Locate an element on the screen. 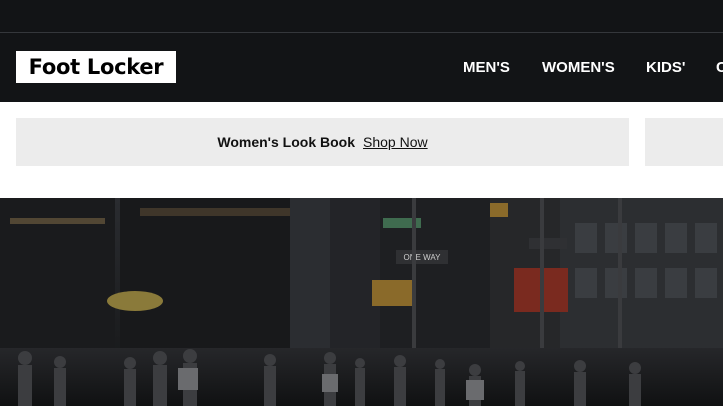  promo-card-next is located at coordinates (684, 142).